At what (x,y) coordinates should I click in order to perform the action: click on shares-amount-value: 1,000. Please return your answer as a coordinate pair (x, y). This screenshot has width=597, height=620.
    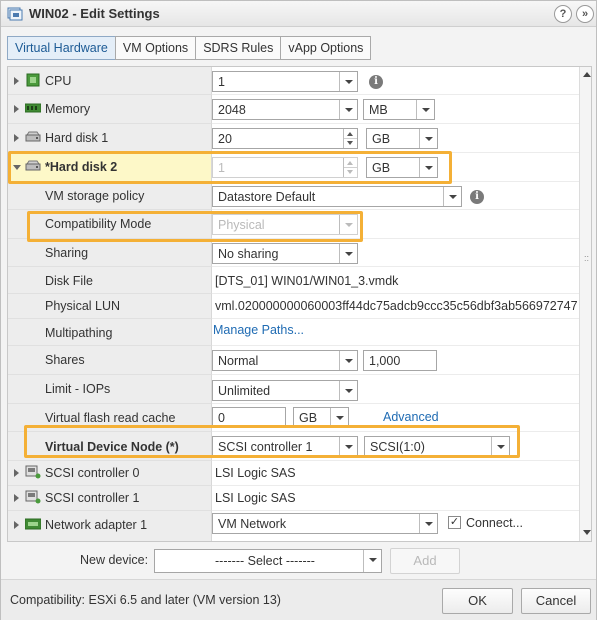
    Looking at the image, I should click on (385, 361).